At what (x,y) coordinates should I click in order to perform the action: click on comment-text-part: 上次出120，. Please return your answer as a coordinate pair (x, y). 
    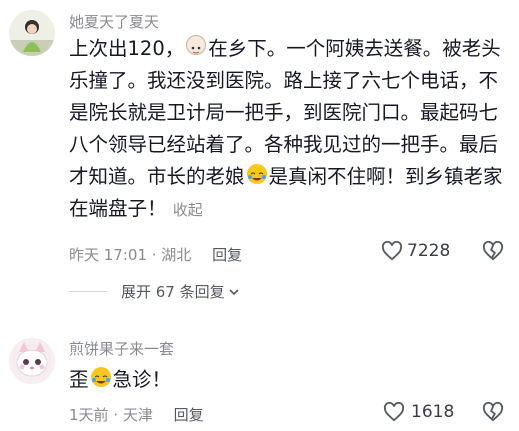
    Looking at the image, I should click on (127, 48).